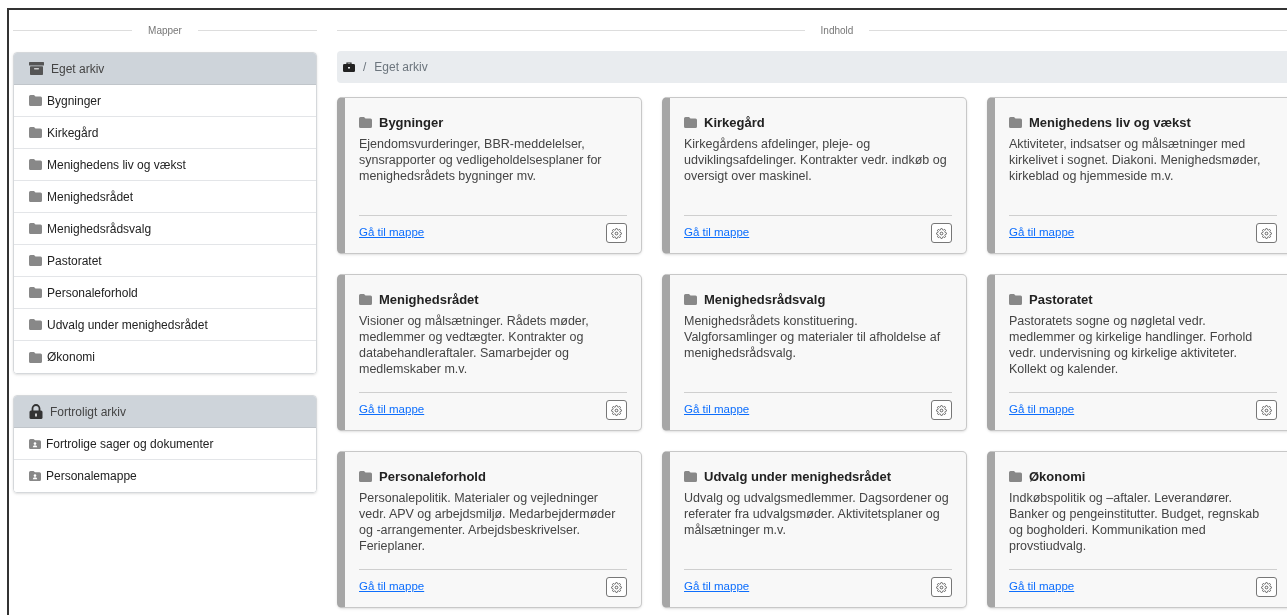 This screenshot has height=615, width=1287. Describe the element at coordinates (165, 30) in the screenshot. I see `sidebar-heading: Mapper` at that location.